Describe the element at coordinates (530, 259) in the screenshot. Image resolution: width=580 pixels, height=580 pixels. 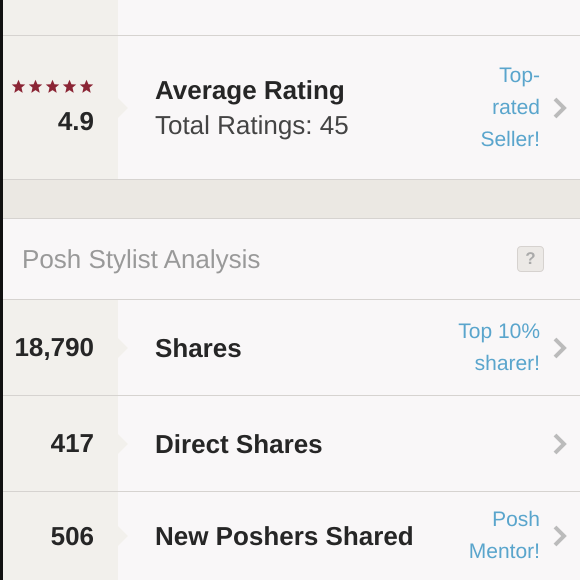
I see `help-button: ?` at that location.